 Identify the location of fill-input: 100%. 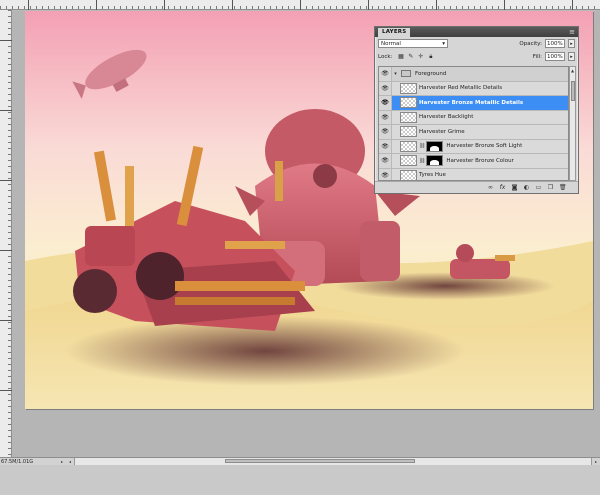
(555, 56).